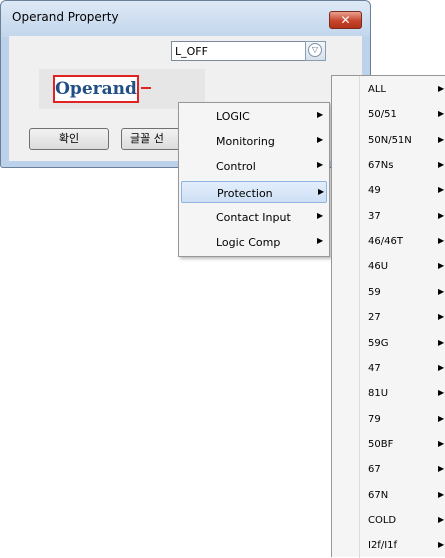 Image resolution: width=445 pixels, height=558 pixels. What do you see at coordinates (388, 469) in the screenshot?
I see `protection-item-67: 67 ▶` at bounding box center [388, 469].